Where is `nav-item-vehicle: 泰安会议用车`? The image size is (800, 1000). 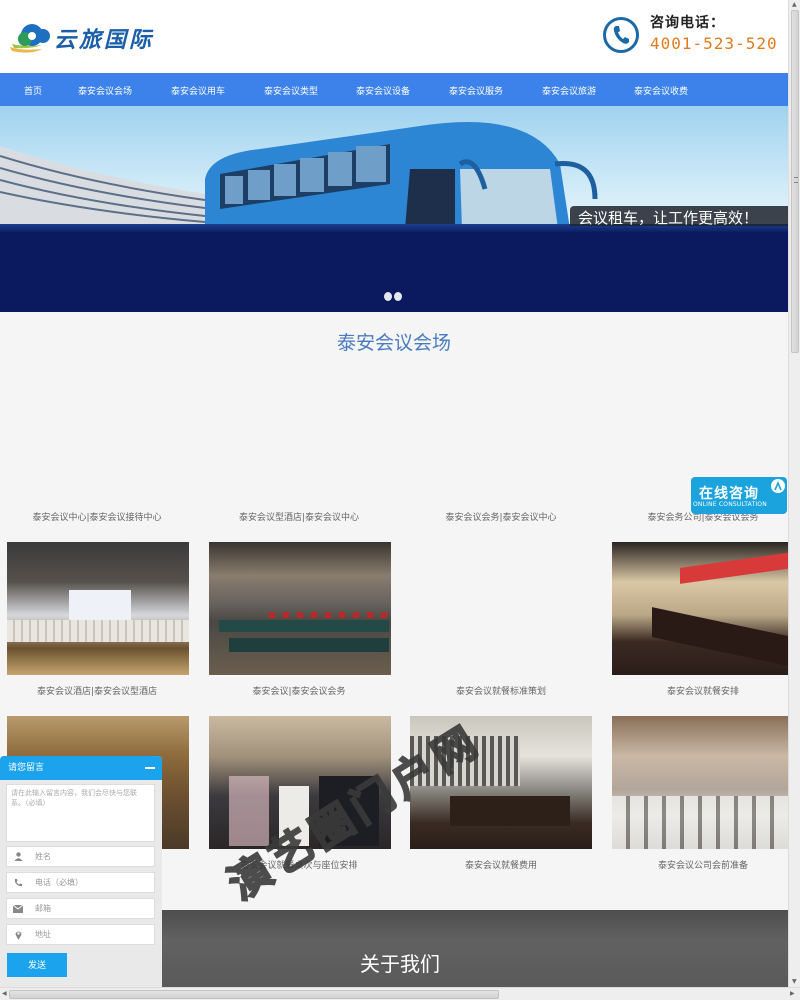 nav-item-vehicle: 泰安会议用车 is located at coordinates (198, 90).